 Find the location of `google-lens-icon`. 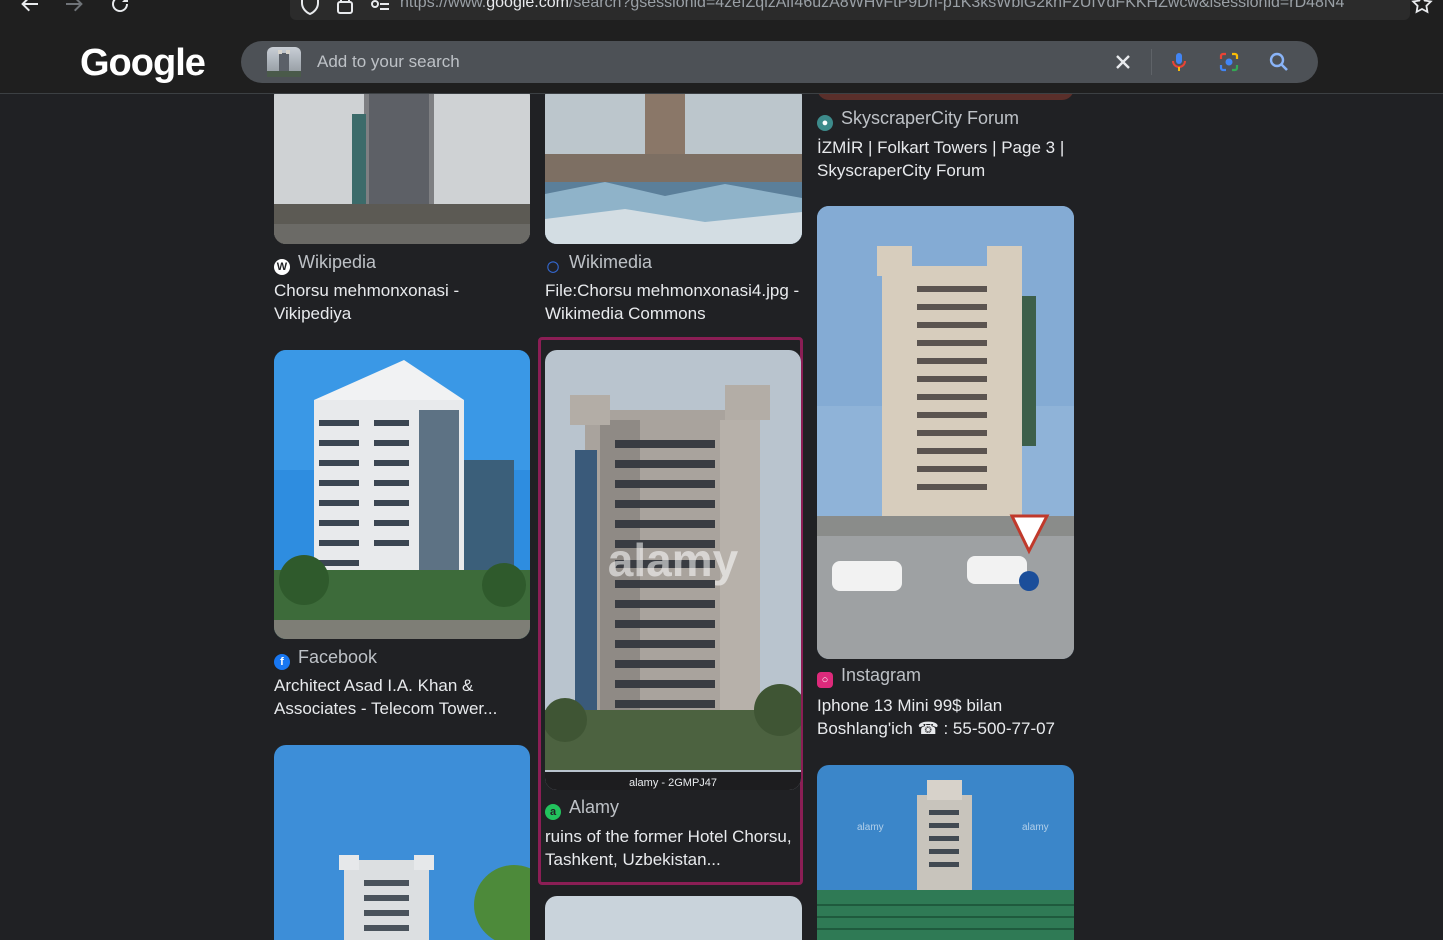

google-lens-icon is located at coordinates (1229, 62).